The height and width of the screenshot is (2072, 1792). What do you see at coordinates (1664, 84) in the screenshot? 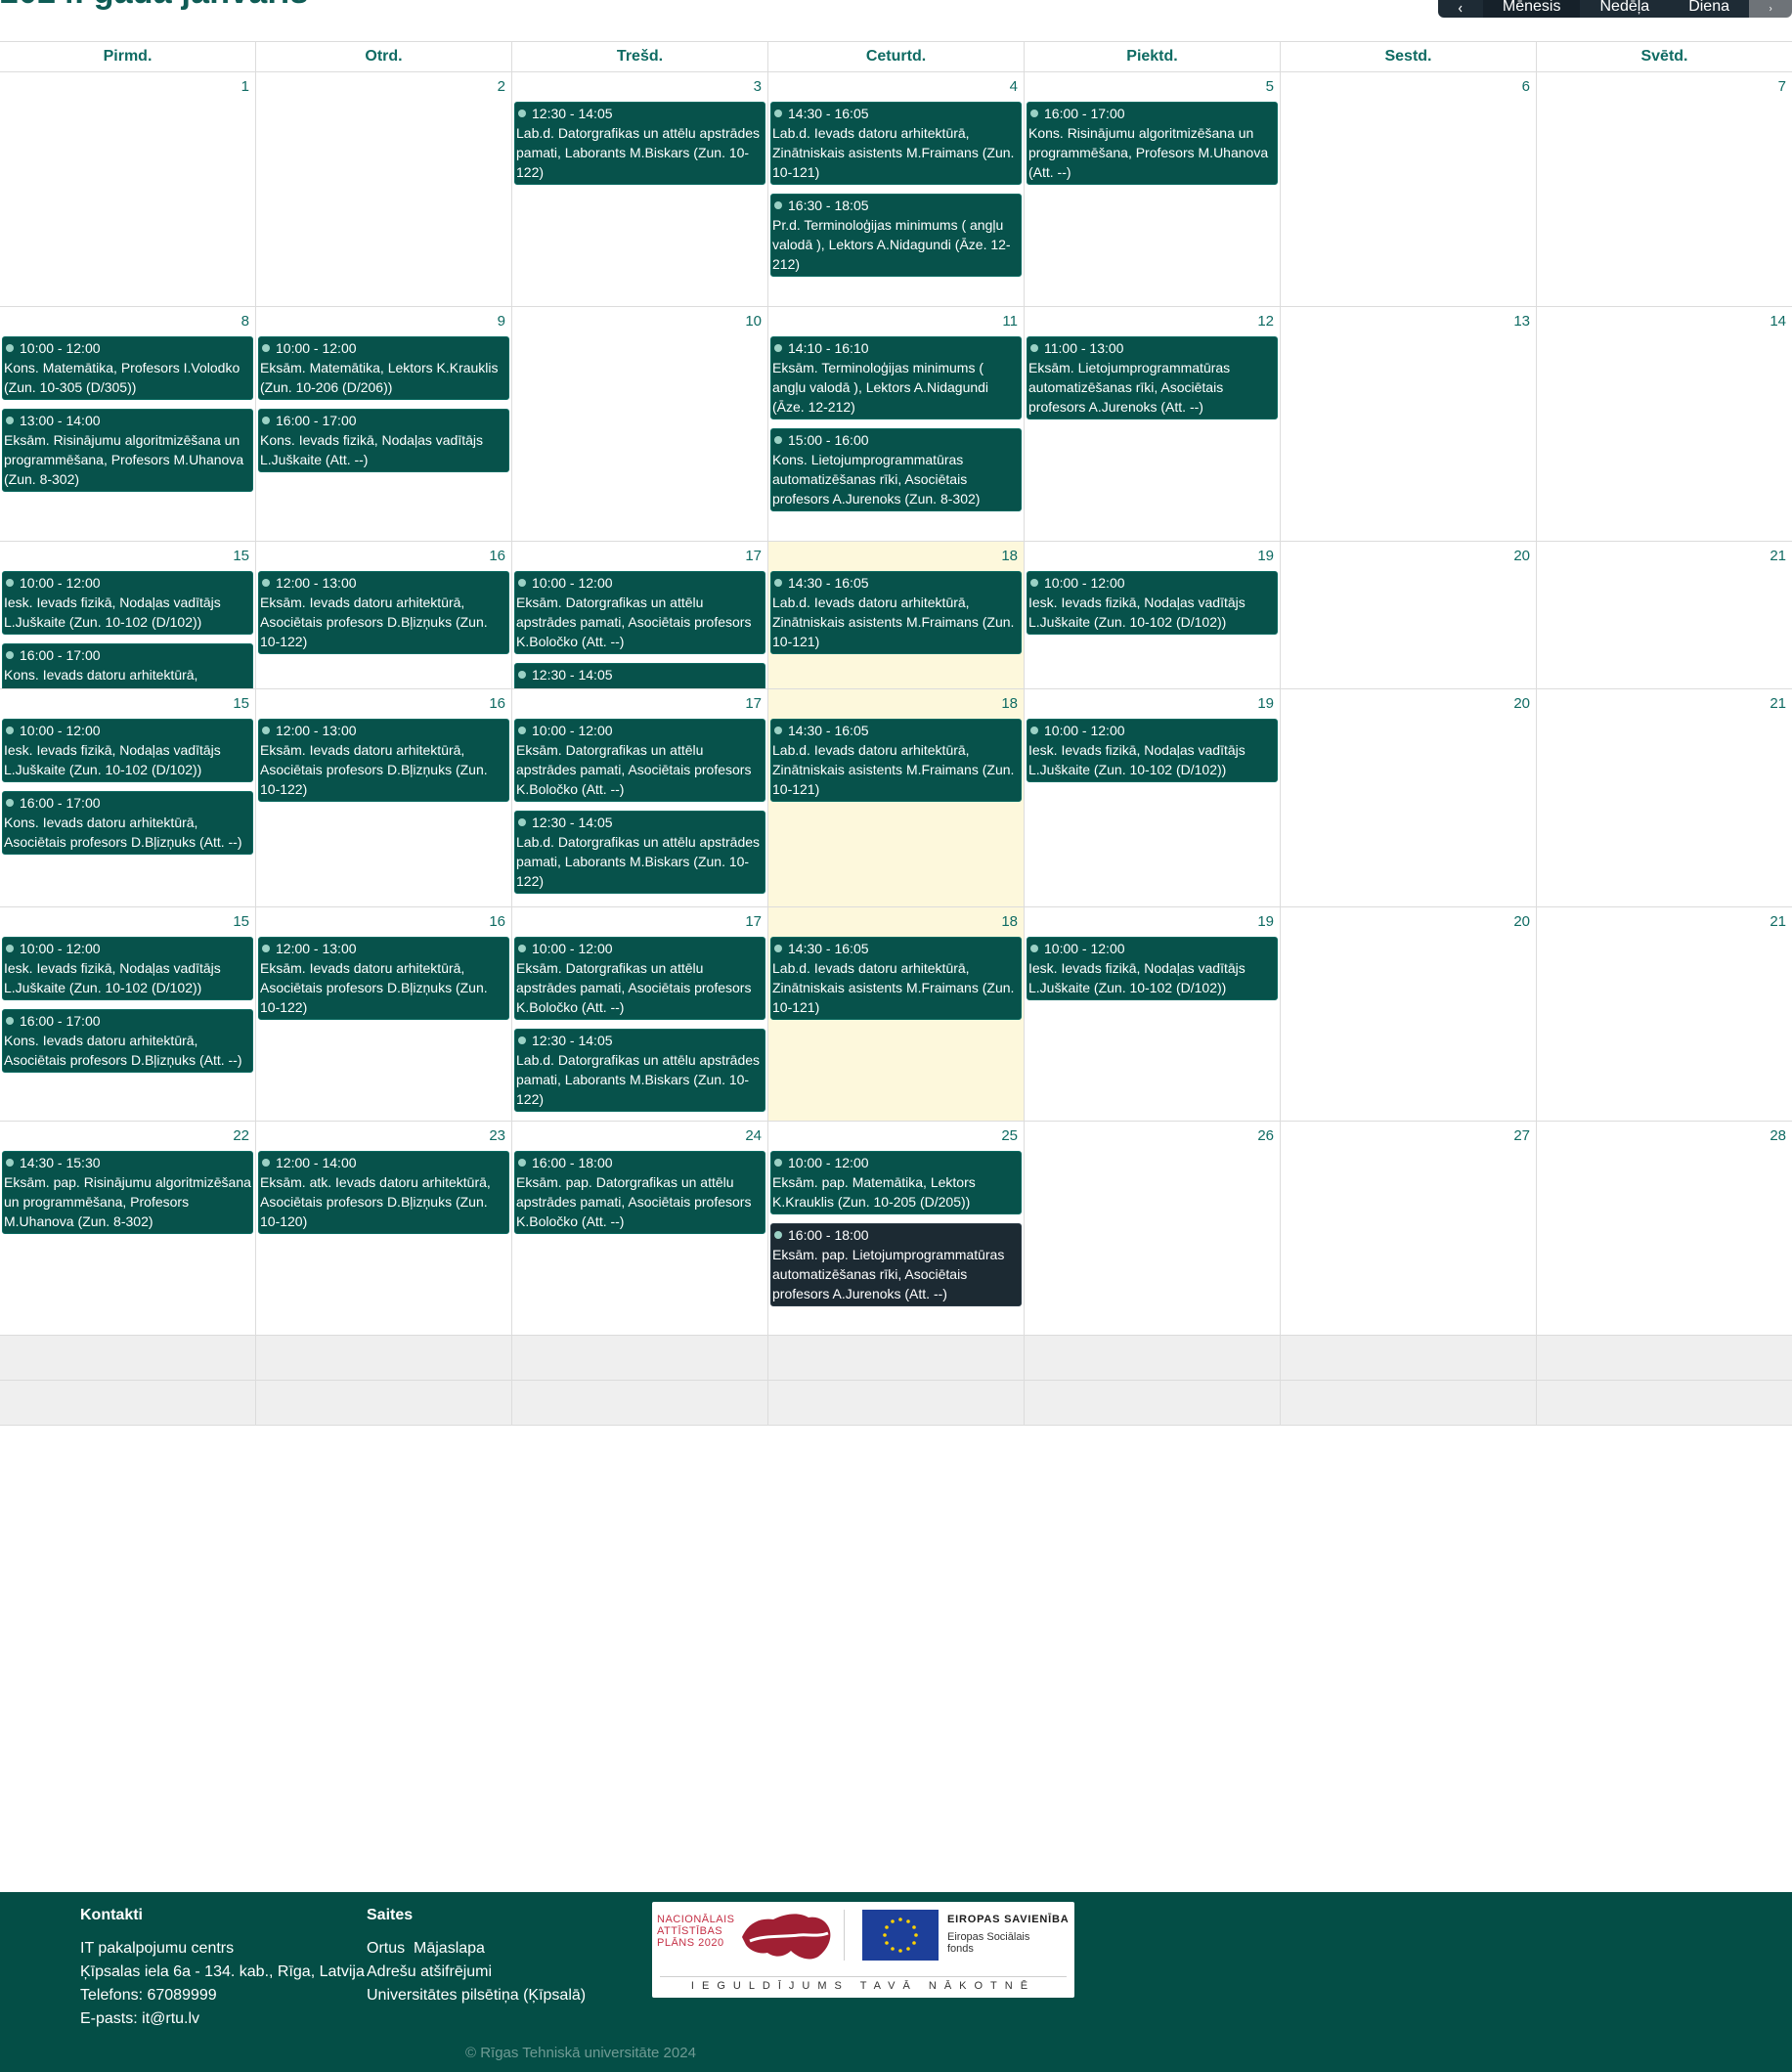
I see `day-number: 7` at bounding box center [1664, 84].